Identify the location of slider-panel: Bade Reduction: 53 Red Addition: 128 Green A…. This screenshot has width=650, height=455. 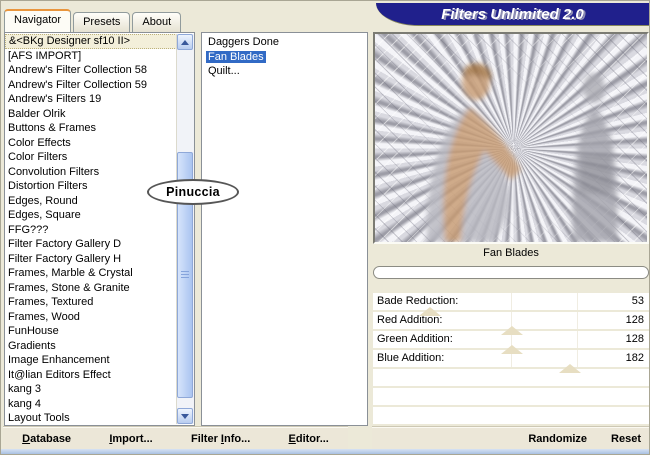
(511, 359).